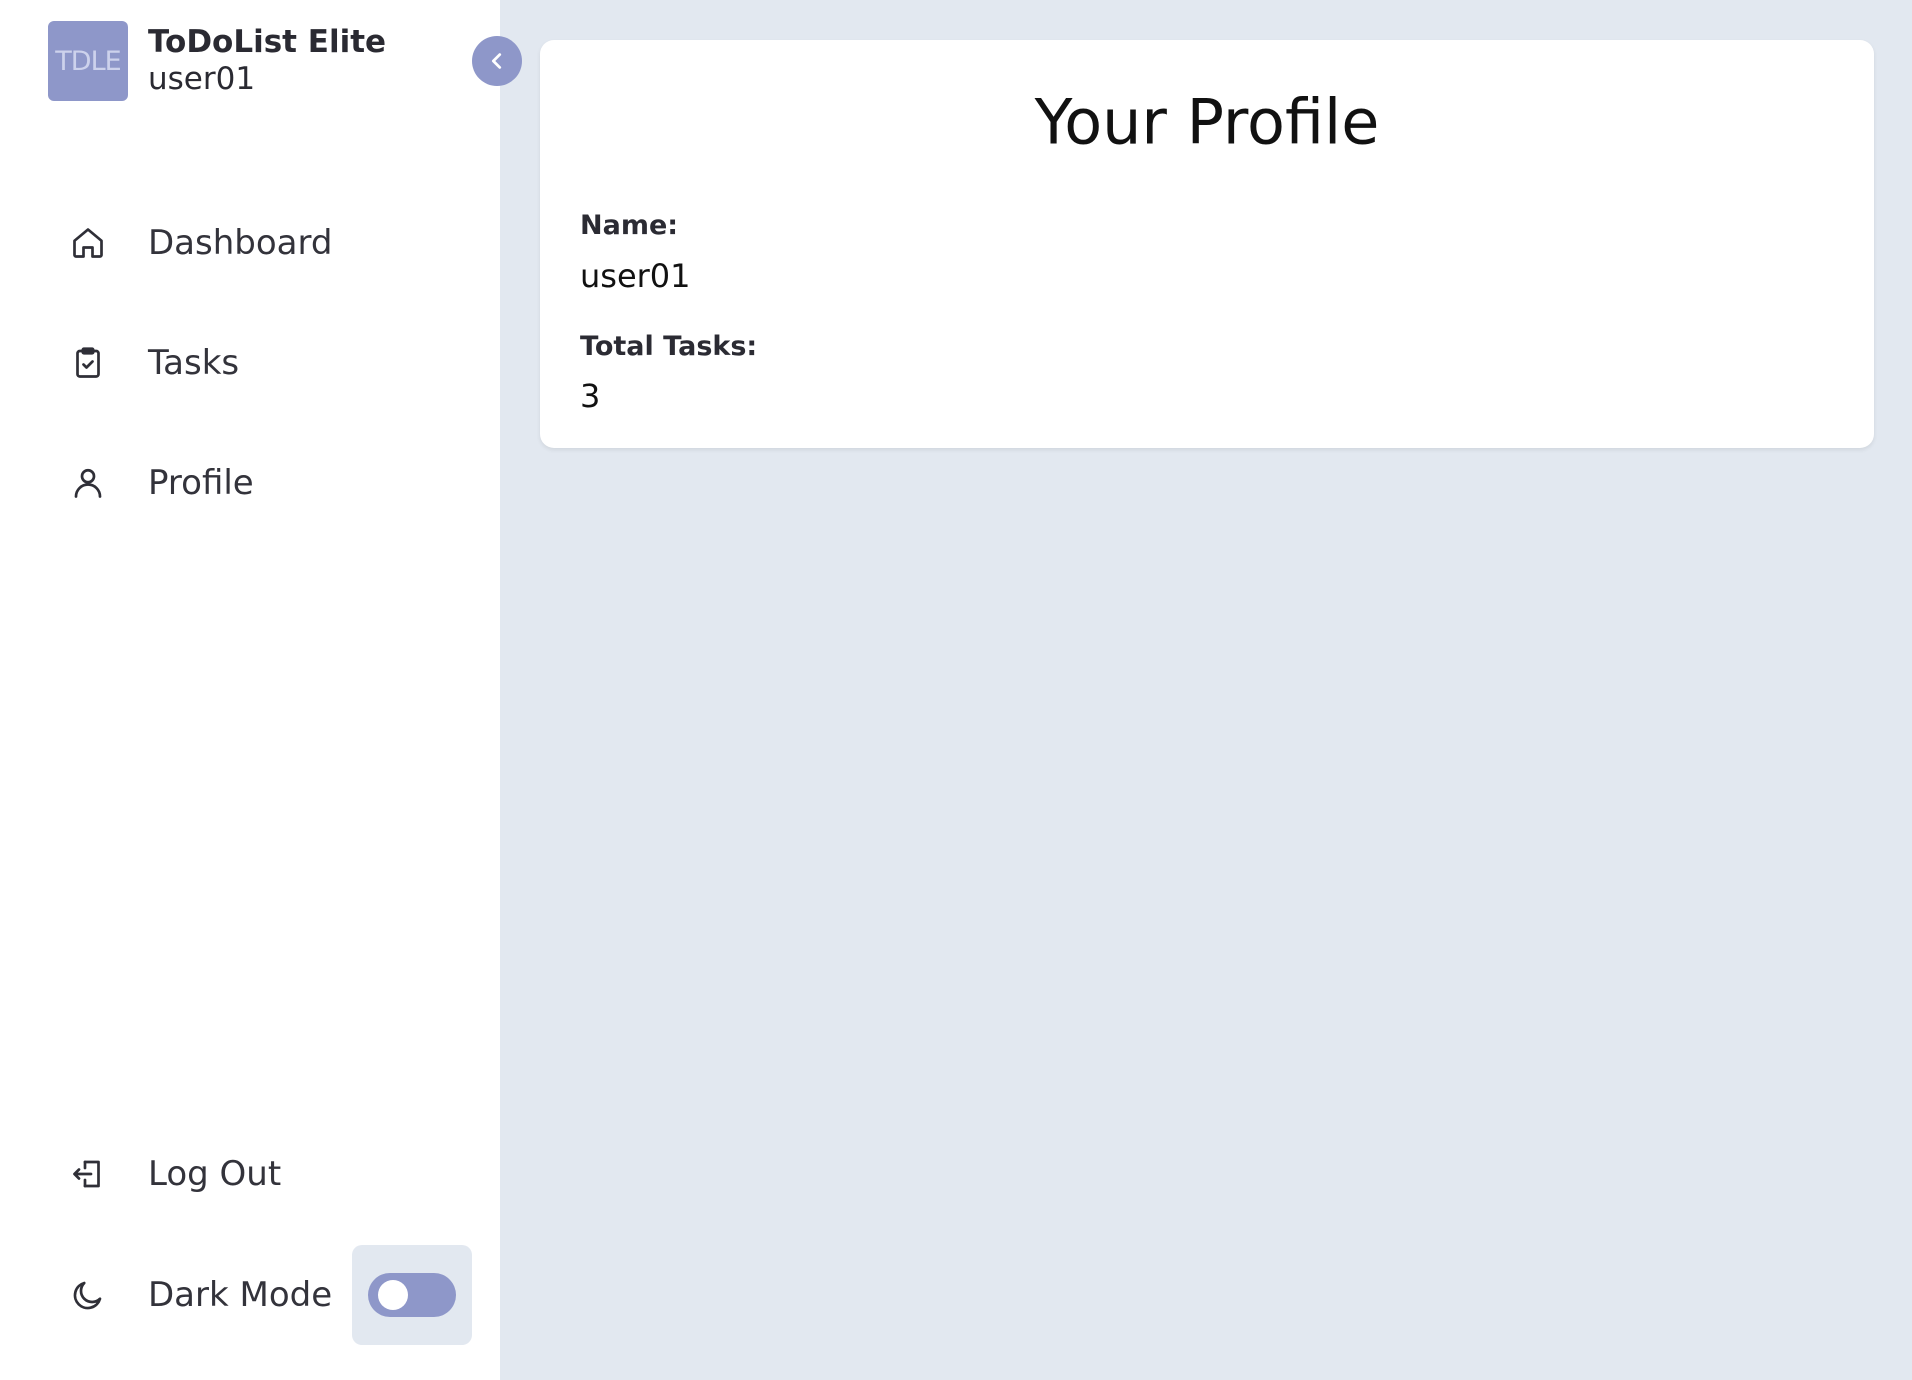 This screenshot has width=1912, height=1380. I want to click on sidebar-item-label: Tasks, so click(194, 363).